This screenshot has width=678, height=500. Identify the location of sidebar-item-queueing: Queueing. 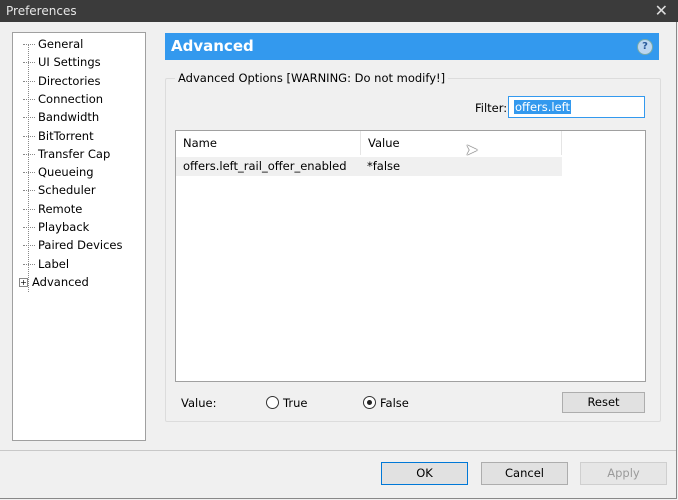
(58, 172).